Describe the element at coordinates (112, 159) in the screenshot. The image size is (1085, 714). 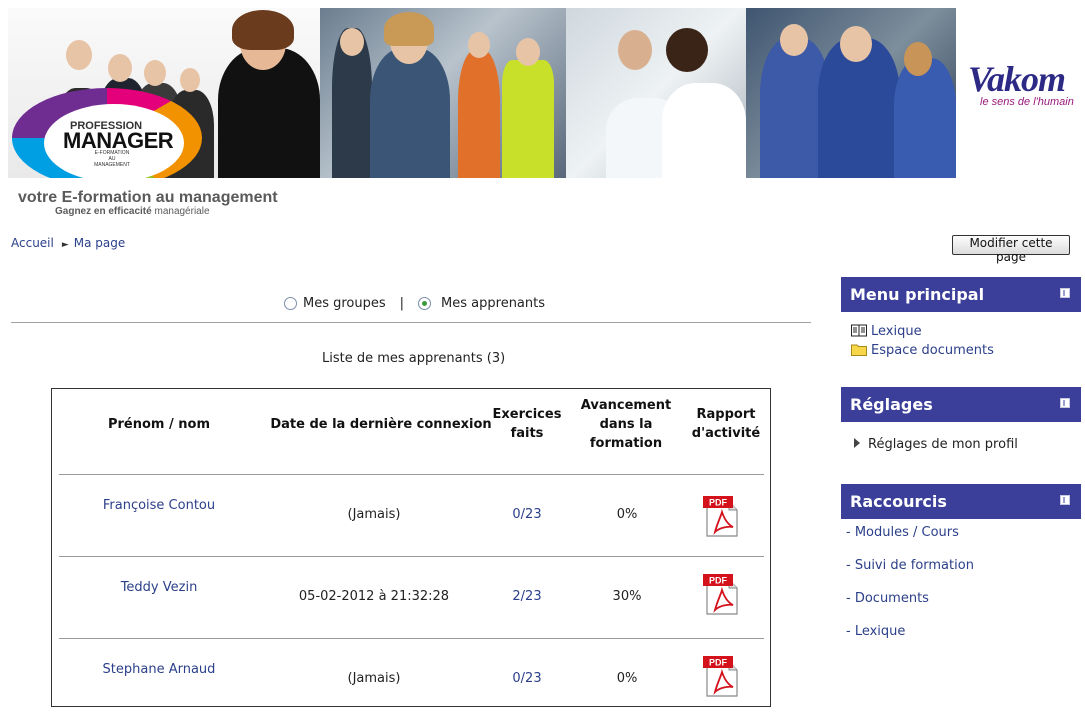
I see `logo-text-sub: E-FORMATION AU MANAGEMENT` at that location.